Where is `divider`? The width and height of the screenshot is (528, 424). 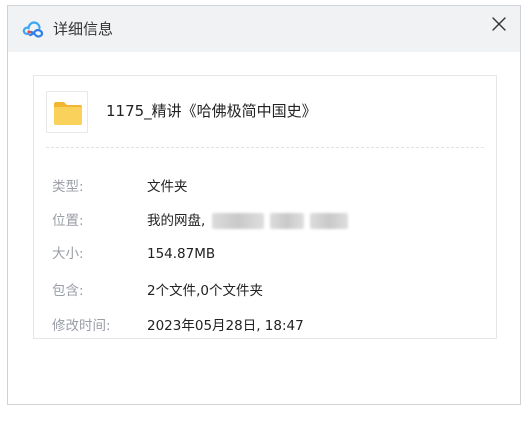 divider is located at coordinates (265, 147).